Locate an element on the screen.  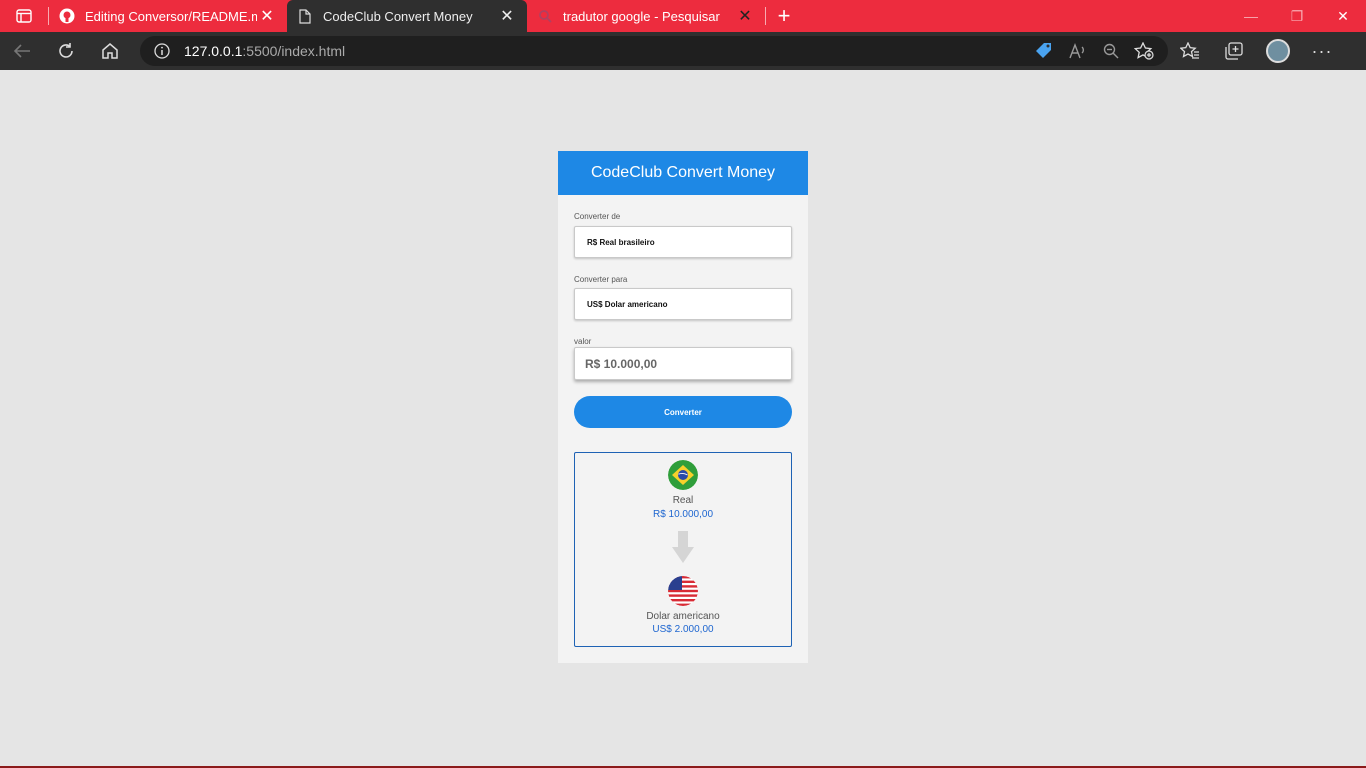
app-title: CodeClub Convert Money is located at coordinates (683, 173).